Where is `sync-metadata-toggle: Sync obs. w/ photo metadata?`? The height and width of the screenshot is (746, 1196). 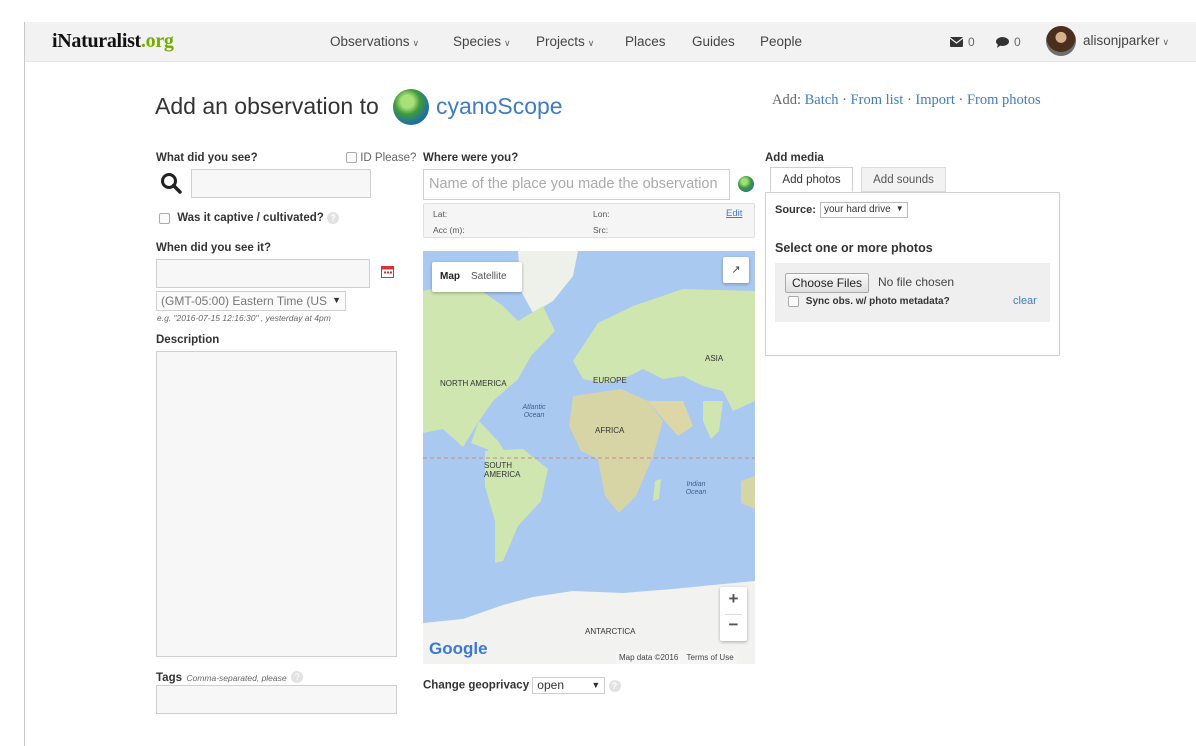 sync-metadata-toggle: Sync obs. w/ photo metadata? is located at coordinates (869, 301).